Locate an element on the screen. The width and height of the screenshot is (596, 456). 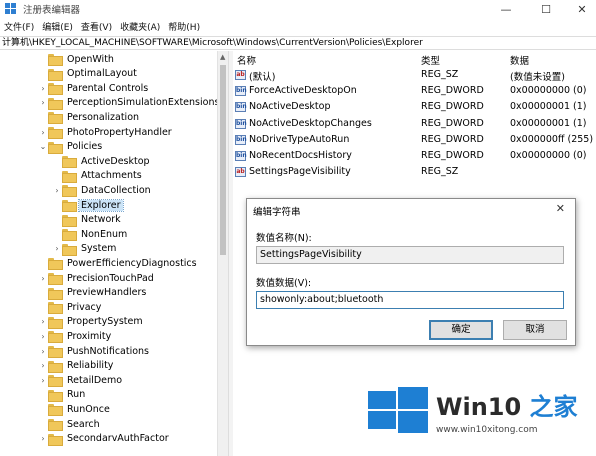
maximize-button: ☐ is located at coordinates (546, 9).